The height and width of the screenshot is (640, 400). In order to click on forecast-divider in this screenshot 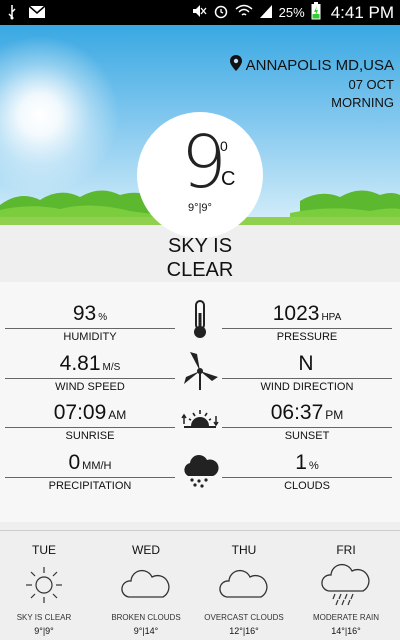, I will do `click(200, 530)`.